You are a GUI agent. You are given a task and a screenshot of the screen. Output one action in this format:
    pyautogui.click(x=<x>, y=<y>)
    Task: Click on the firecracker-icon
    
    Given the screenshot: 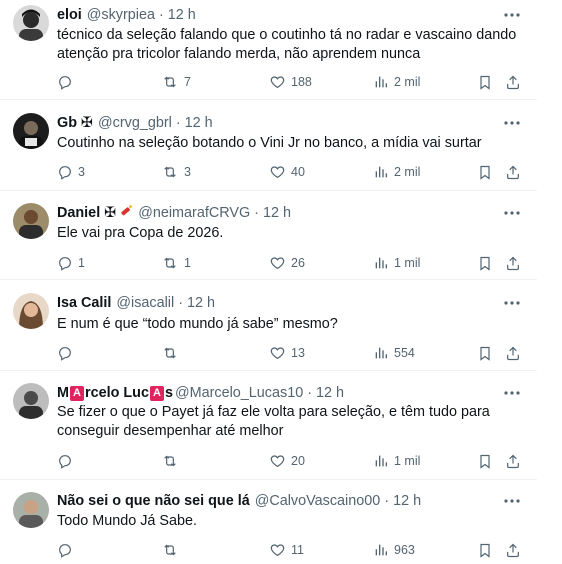 What is the action you would take?
    pyautogui.click(x=126, y=213)
    